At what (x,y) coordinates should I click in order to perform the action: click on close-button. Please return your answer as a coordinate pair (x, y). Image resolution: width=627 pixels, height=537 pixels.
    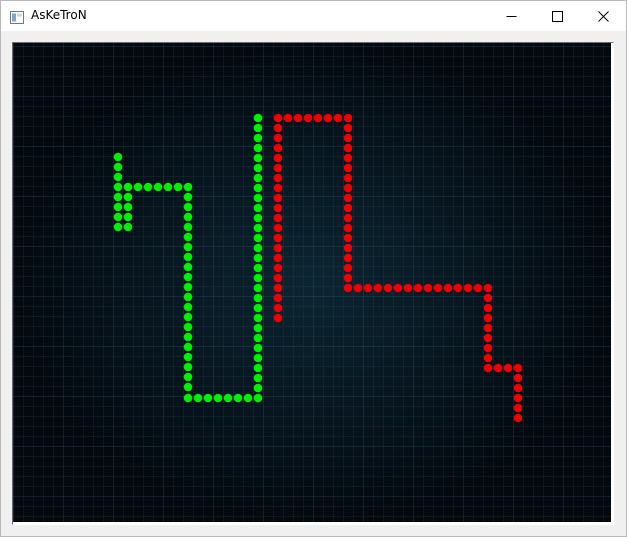
    Looking at the image, I should click on (603, 16).